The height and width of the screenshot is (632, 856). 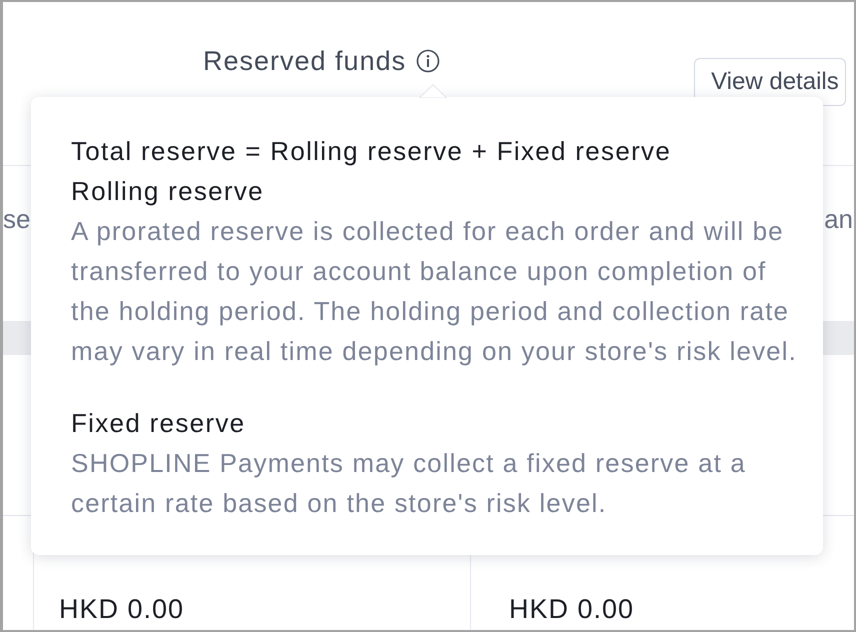 I want to click on column-label: se, so click(x=16, y=220).